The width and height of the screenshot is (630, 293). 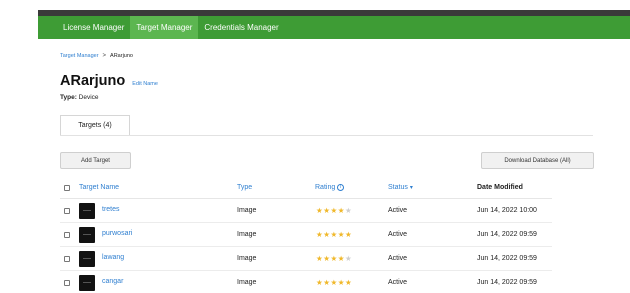 What do you see at coordinates (88, 97) in the screenshot?
I see `type-value: Device` at bounding box center [88, 97].